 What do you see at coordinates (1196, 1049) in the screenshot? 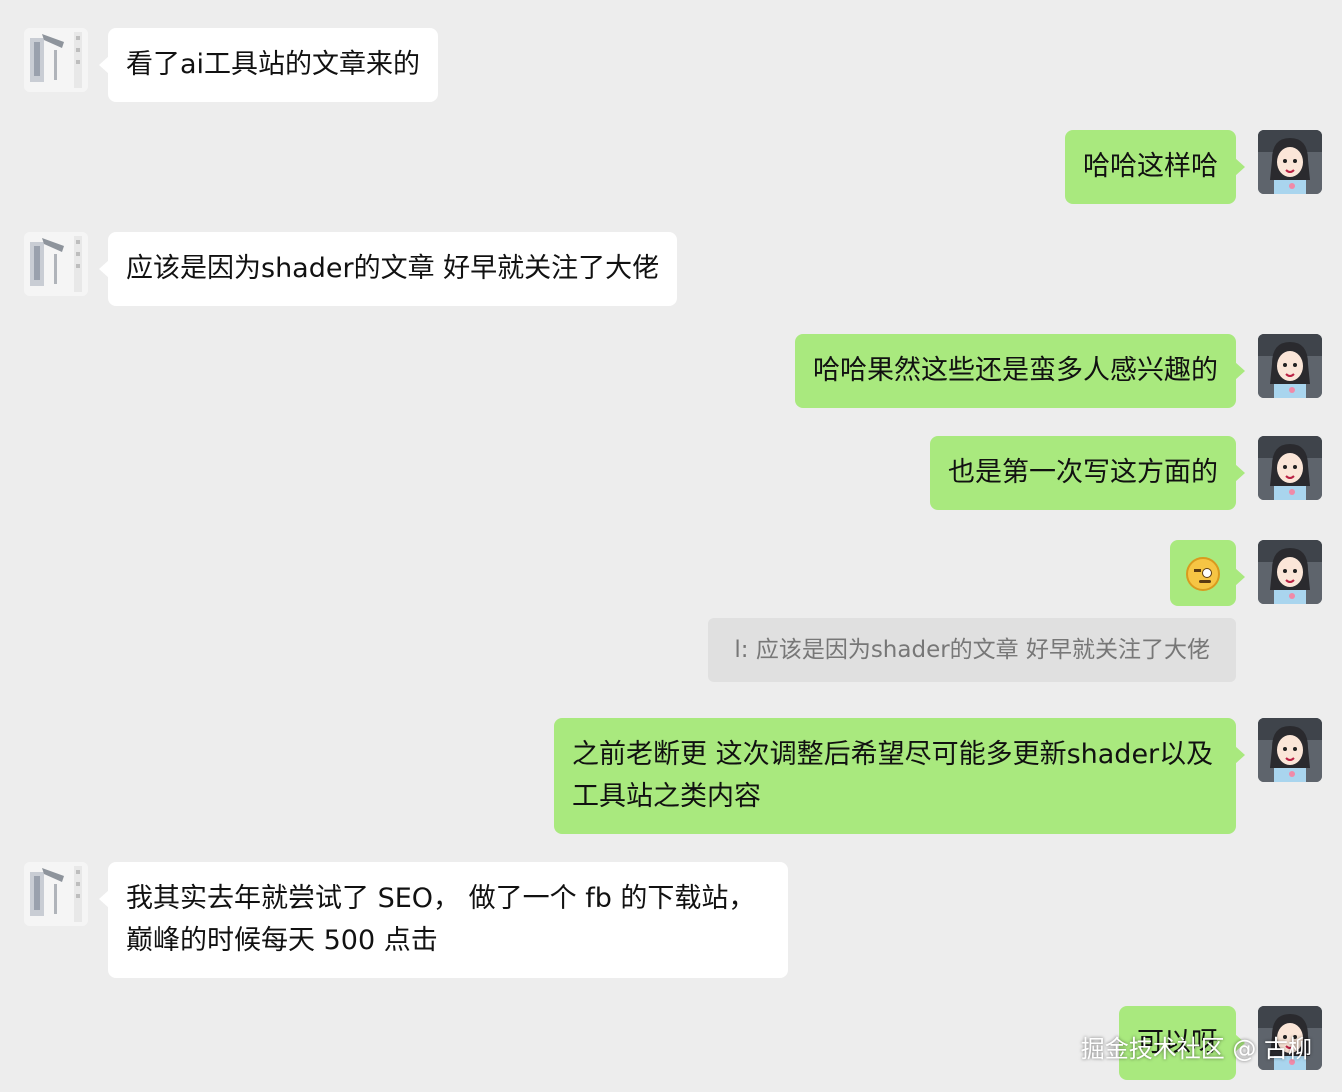
I see `watermark: 掘金技术社区 @ 古柳` at bounding box center [1196, 1049].